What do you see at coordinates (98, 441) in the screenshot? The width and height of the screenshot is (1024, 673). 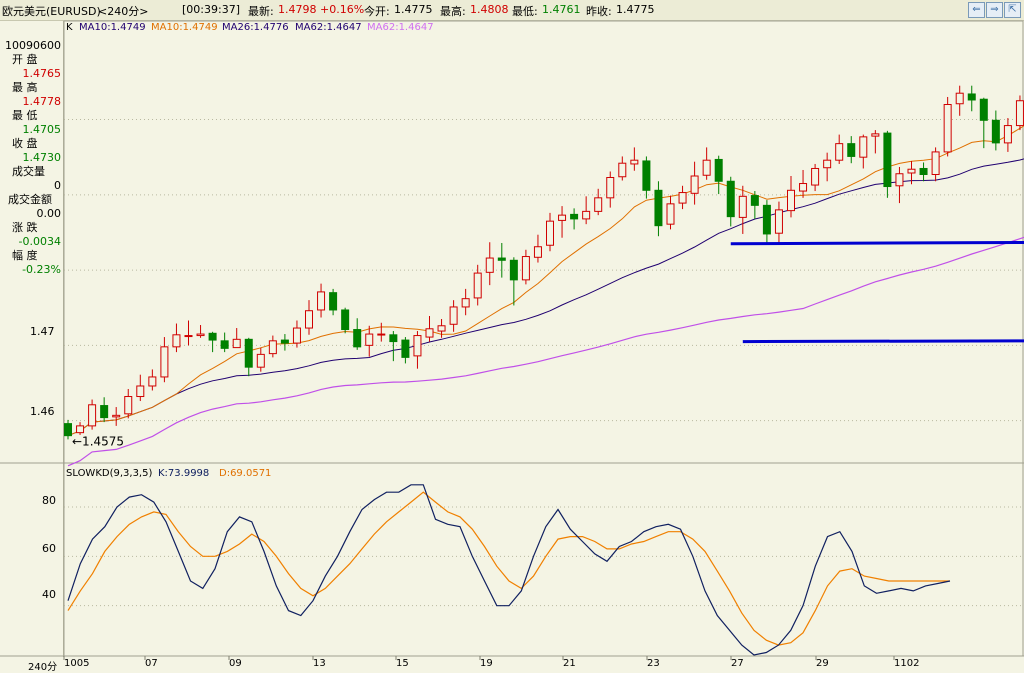 I see `low-annotation: ←1.4575` at bounding box center [98, 441].